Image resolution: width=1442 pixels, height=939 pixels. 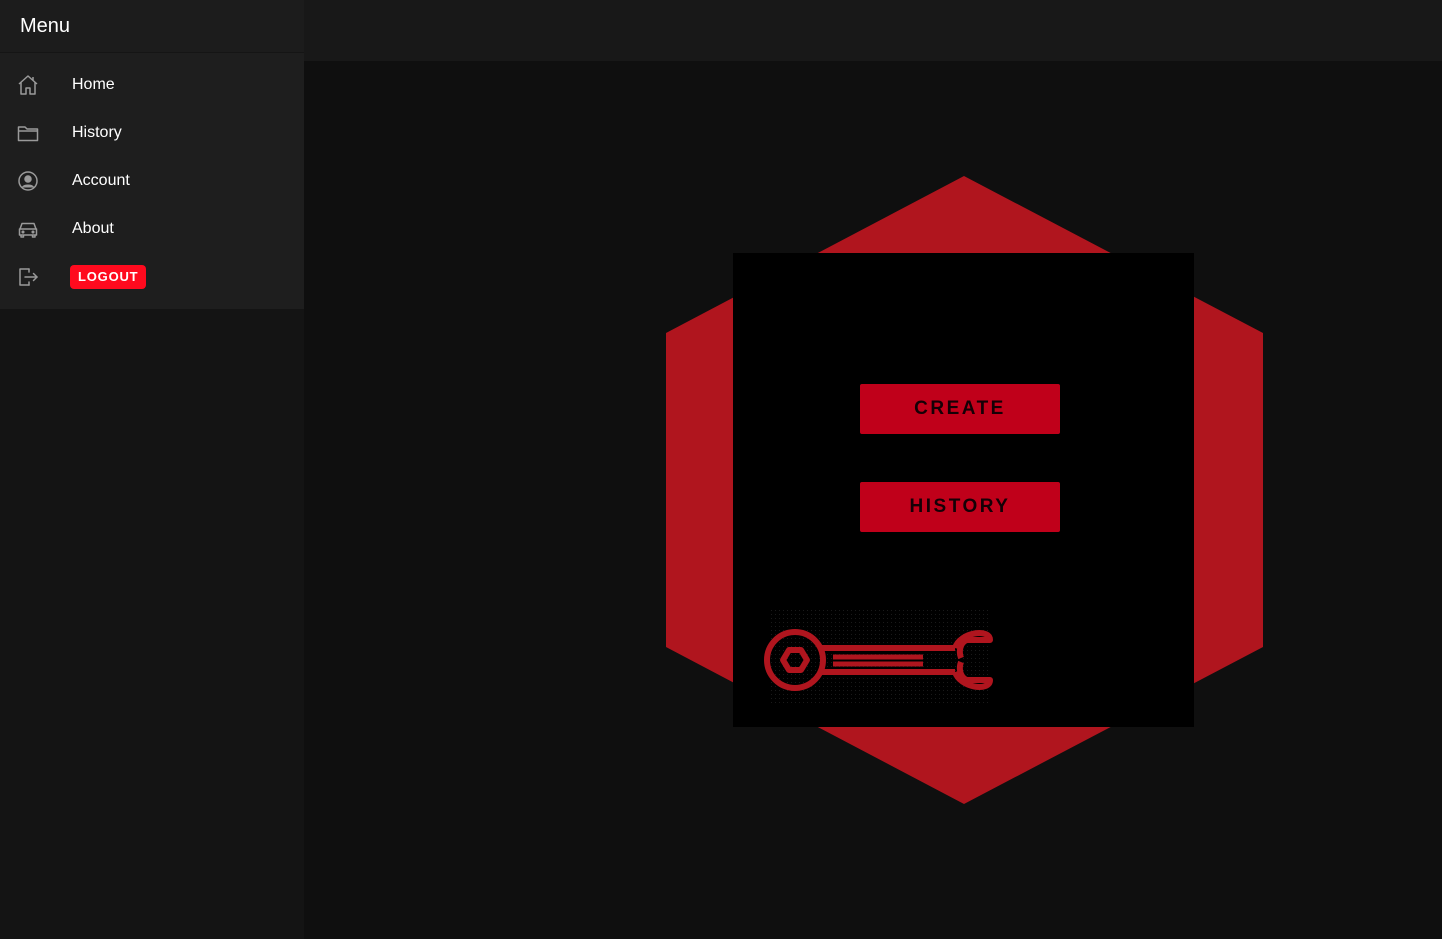 I want to click on home-icon, so click(x=28, y=85).